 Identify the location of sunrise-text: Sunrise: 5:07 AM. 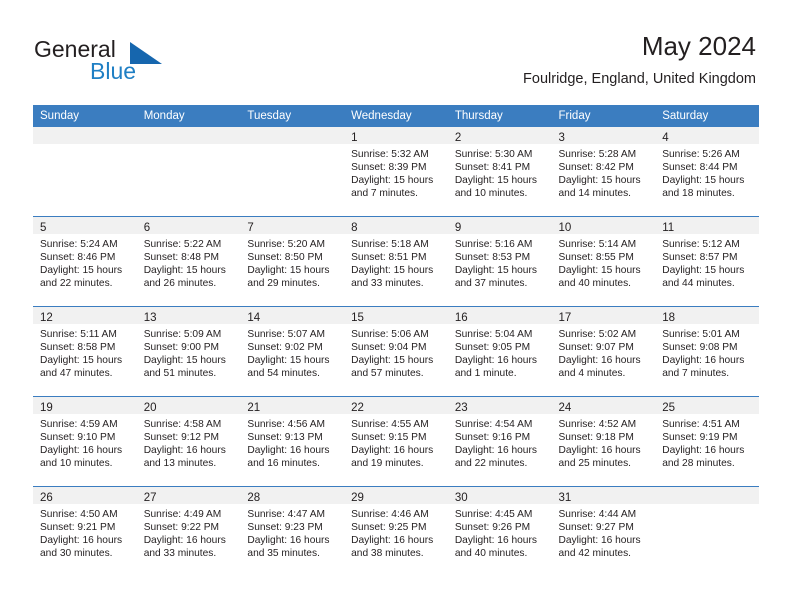
(286, 334).